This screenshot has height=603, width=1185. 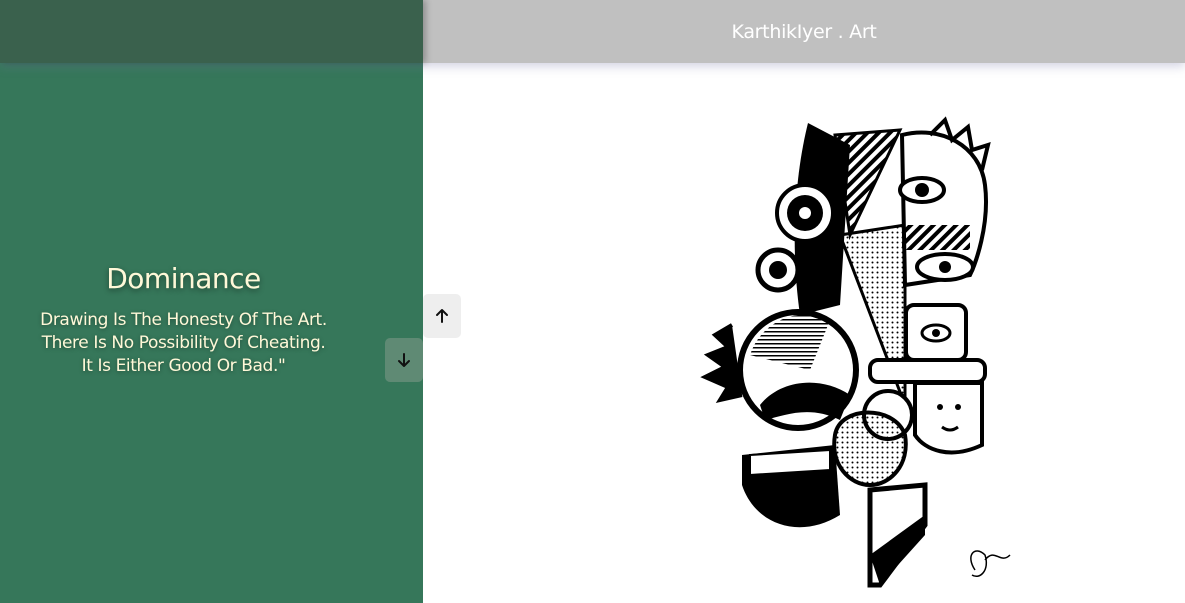 I want to click on quote-line: There Is No Possibility Of Cheating., so click(x=183, y=343).